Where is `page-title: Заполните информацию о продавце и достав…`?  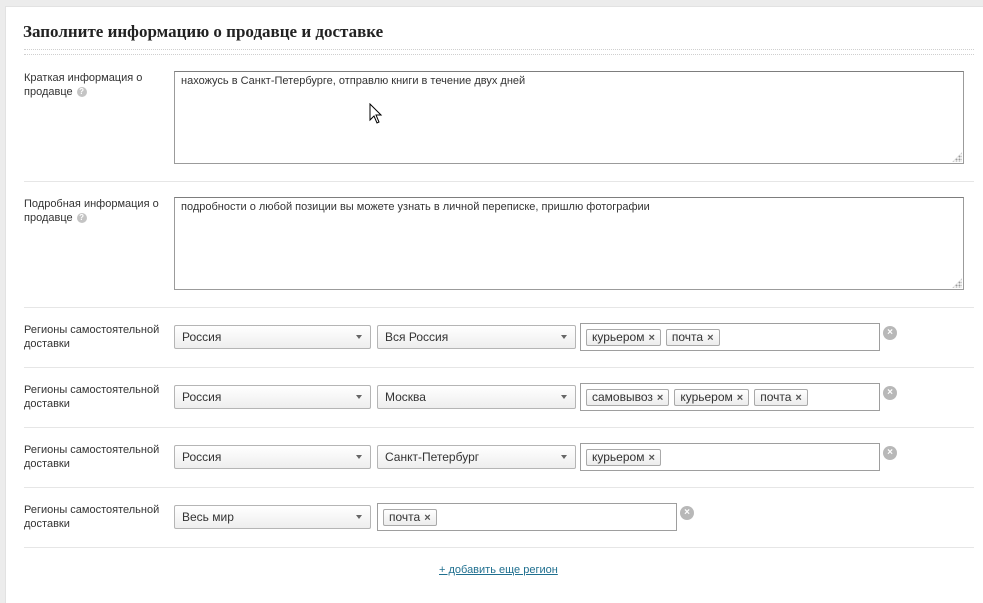 page-title: Заполните информацию о продавце и достав… is located at coordinates (203, 31).